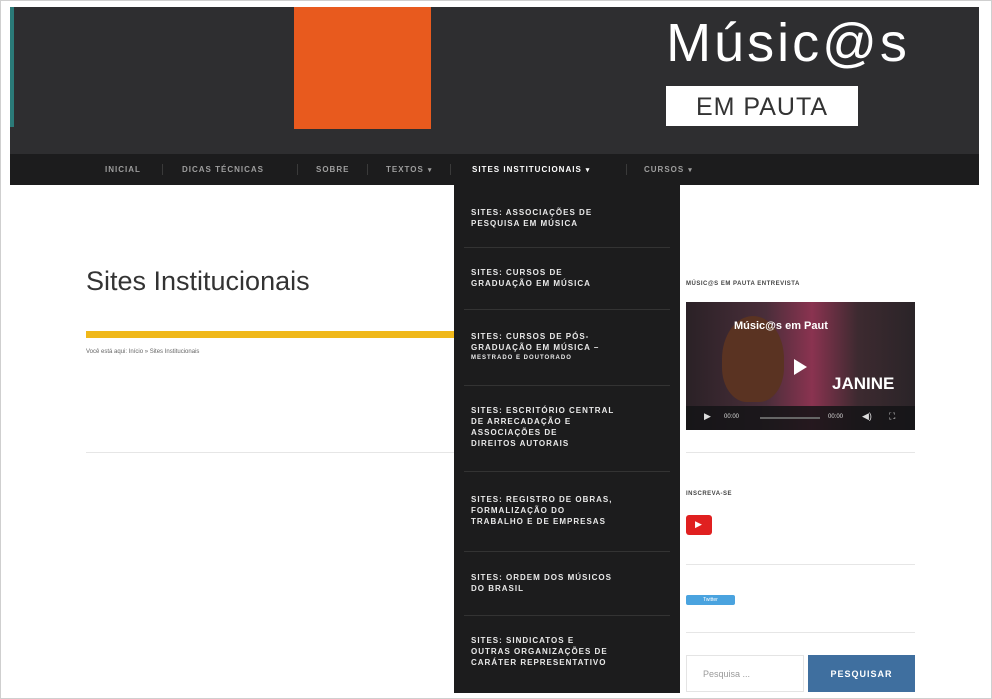 The image size is (992, 699). Describe the element at coordinates (732, 417) in the screenshot. I see `video-time-current: 00:00` at that location.